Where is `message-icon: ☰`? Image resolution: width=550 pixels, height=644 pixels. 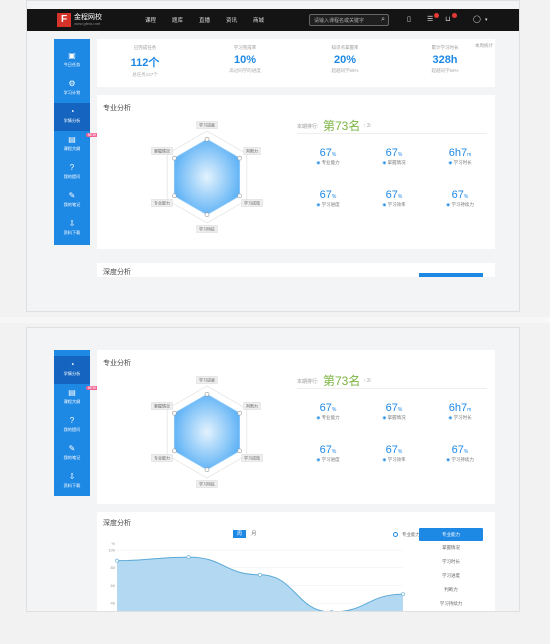
message-icon: ☰ is located at coordinates (430, 19).